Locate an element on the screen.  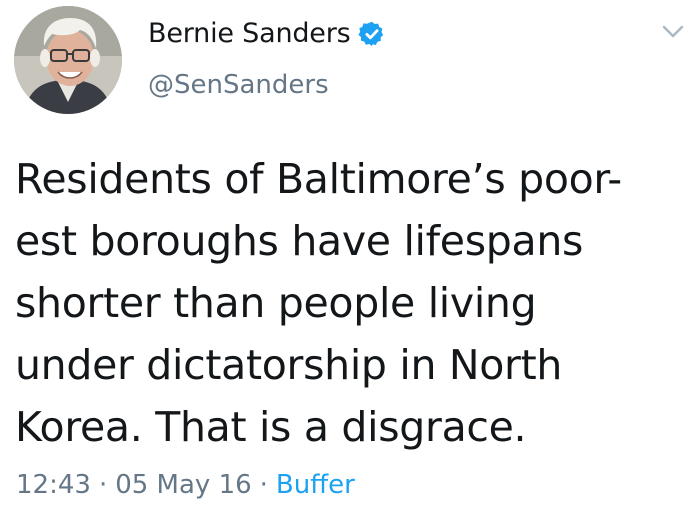
tweet-source-link: Buffer is located at coordinates (315, 485).